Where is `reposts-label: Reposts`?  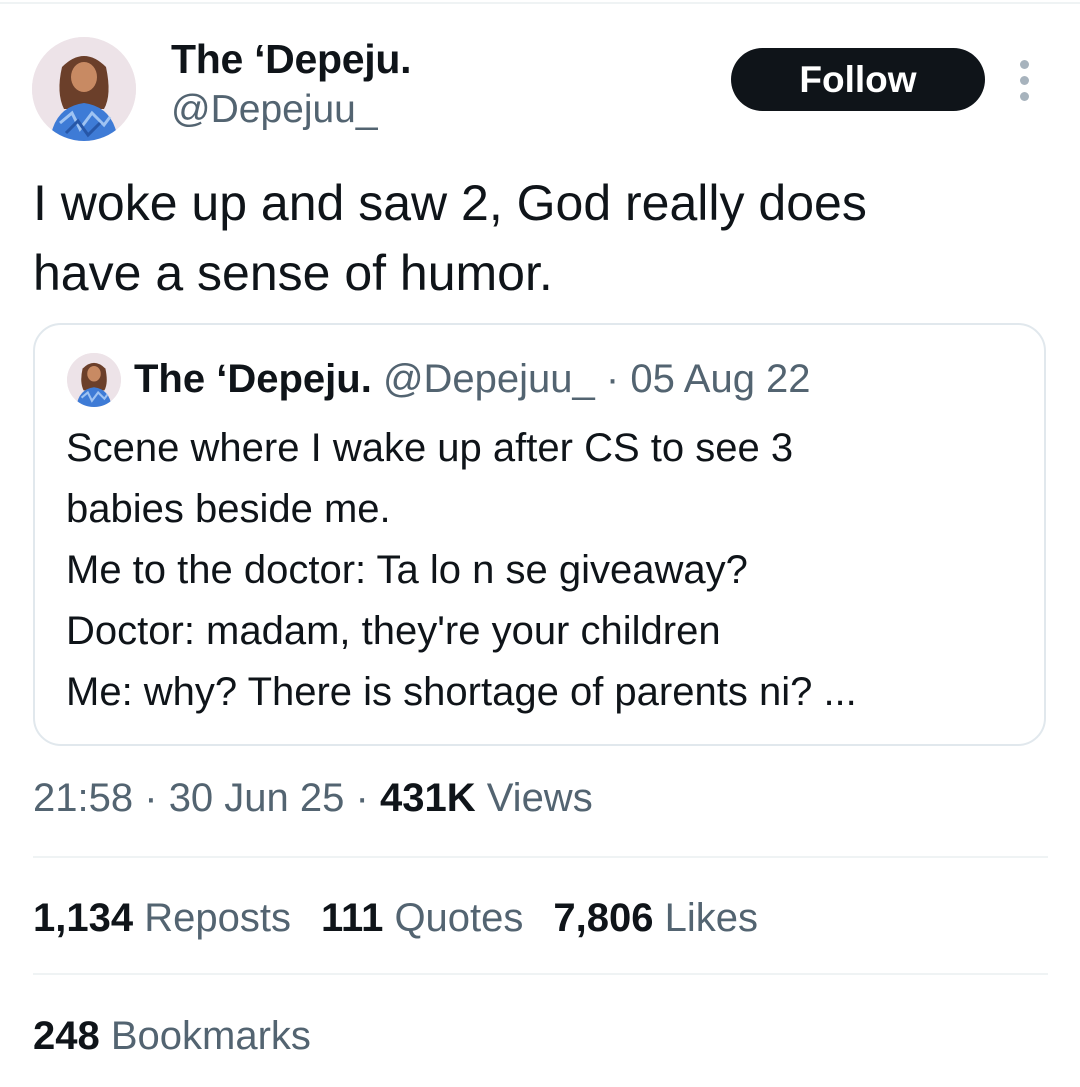 reposts-label: Reposts is located at coordinates (217, 918).